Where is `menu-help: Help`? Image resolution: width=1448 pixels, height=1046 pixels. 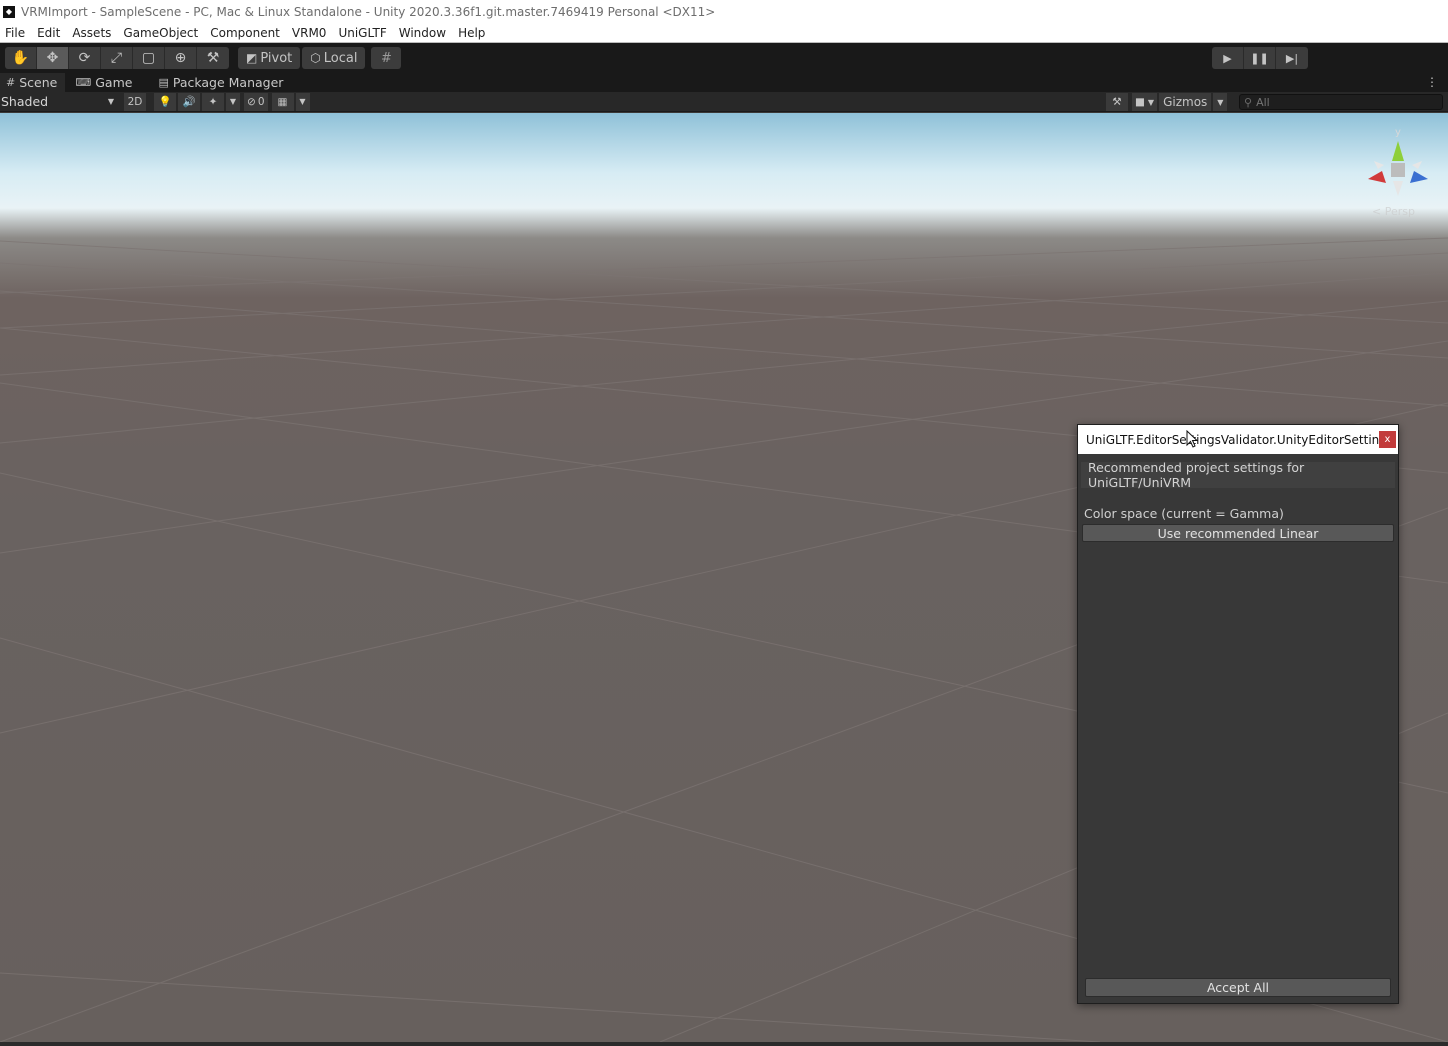
menu-help: Help is located at coordinates (472, 33).